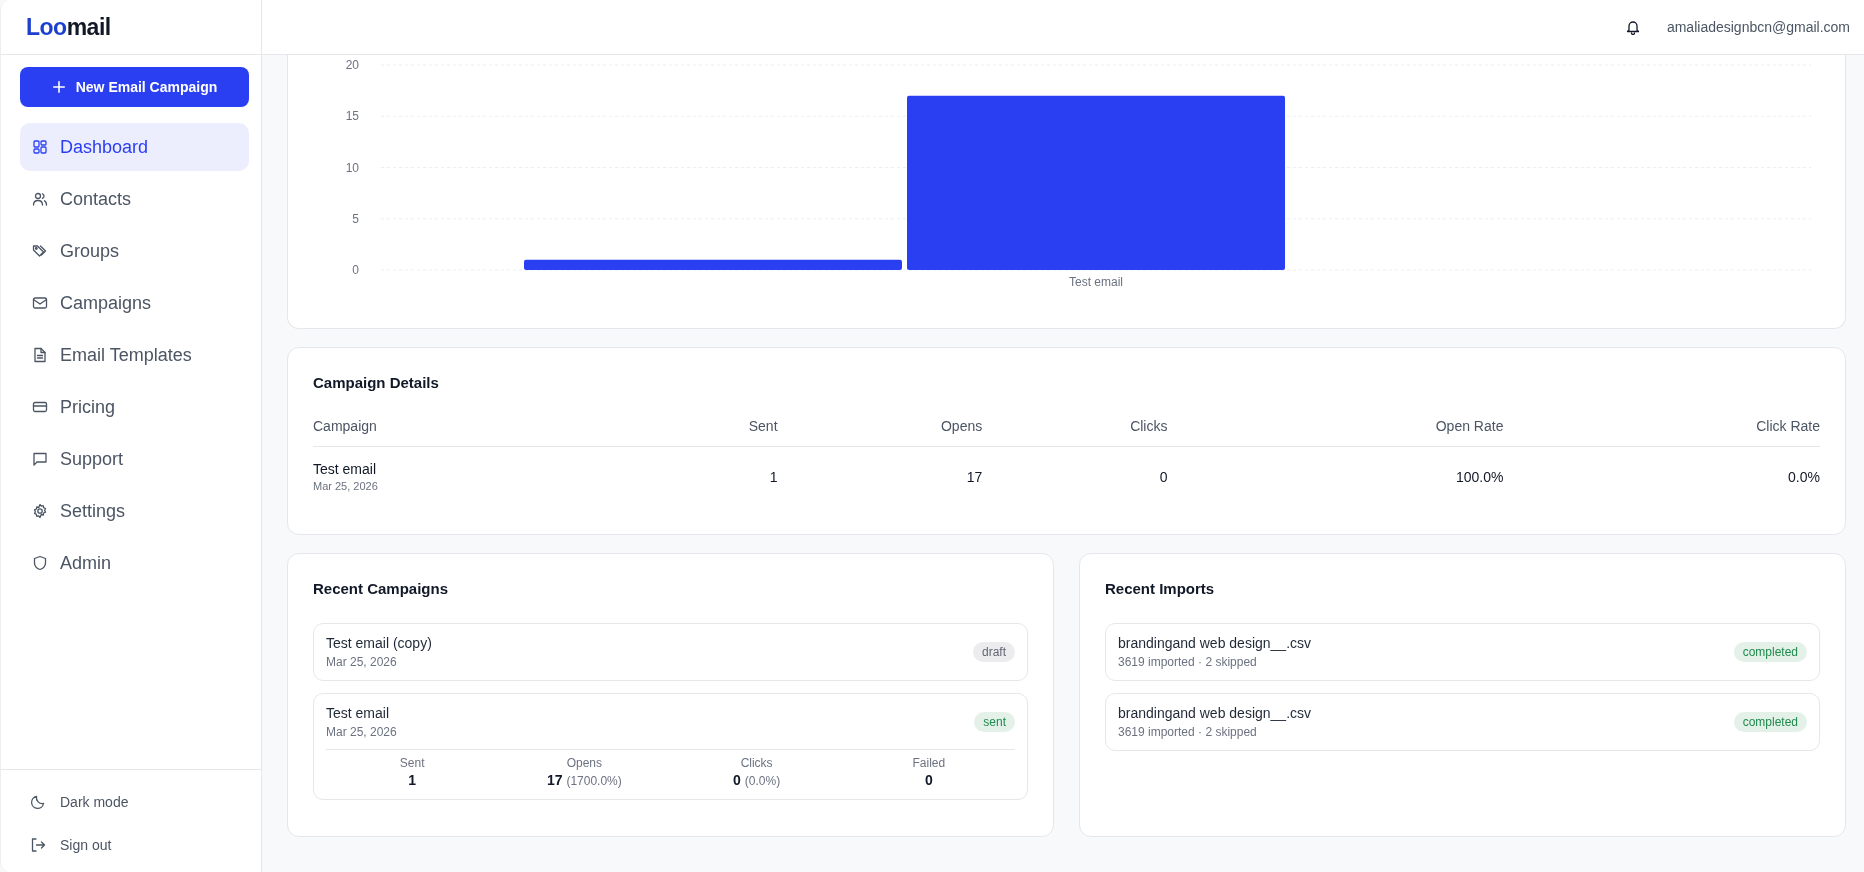 This screenshot has width=1864, height=872. I want to click on account-email: amaliadesignbcn@gmail.com, so click(1758, 27).